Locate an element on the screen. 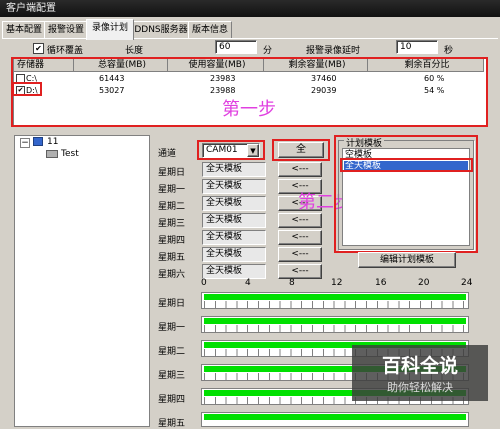 Image resolution: width=500 pixels, height=429 pixels. timeline-label-mon: 星期一 is located at coordinates (172, 328).